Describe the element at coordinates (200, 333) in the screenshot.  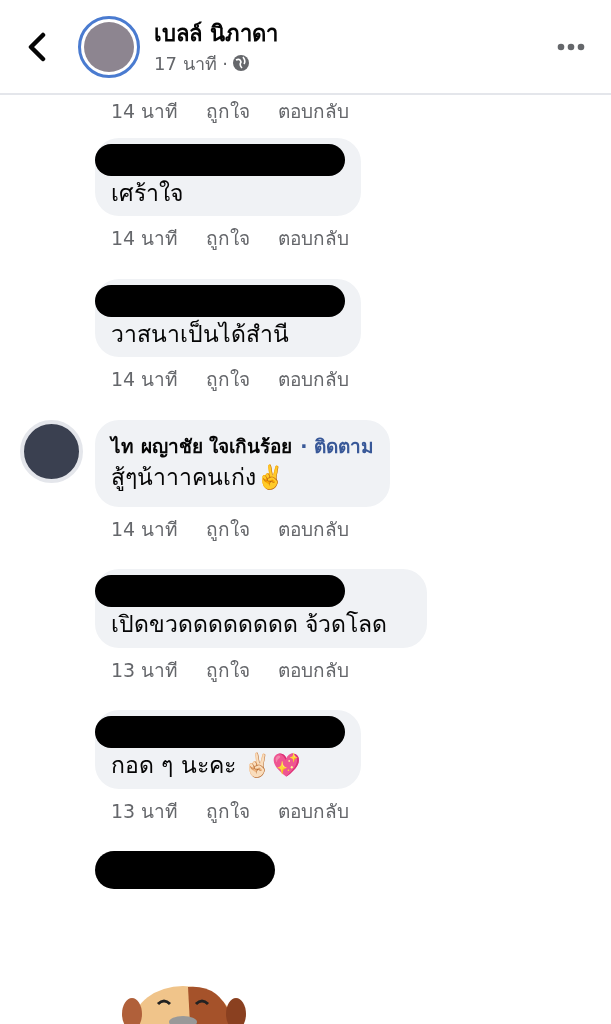
I see `comment-text: วาสนาเป็นได้สำนี` at that location.